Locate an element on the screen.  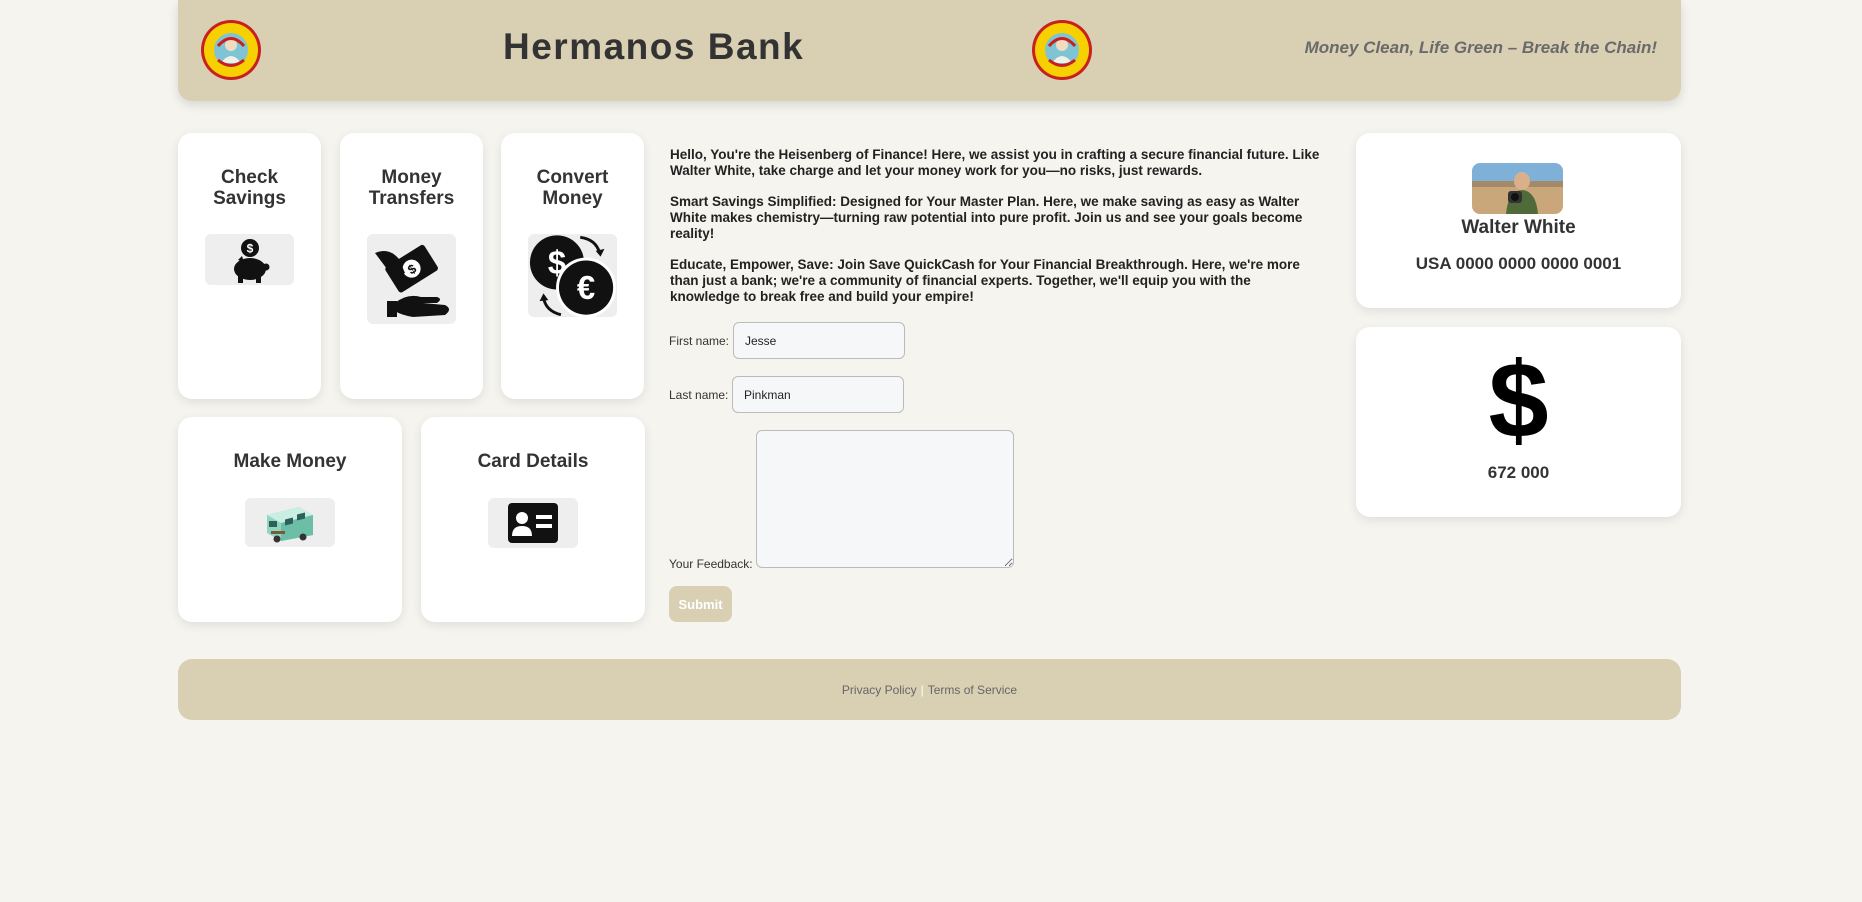
profile-card: Walter White USA 0000 0000 0000 0001 is located at coordinates (1518, 220).